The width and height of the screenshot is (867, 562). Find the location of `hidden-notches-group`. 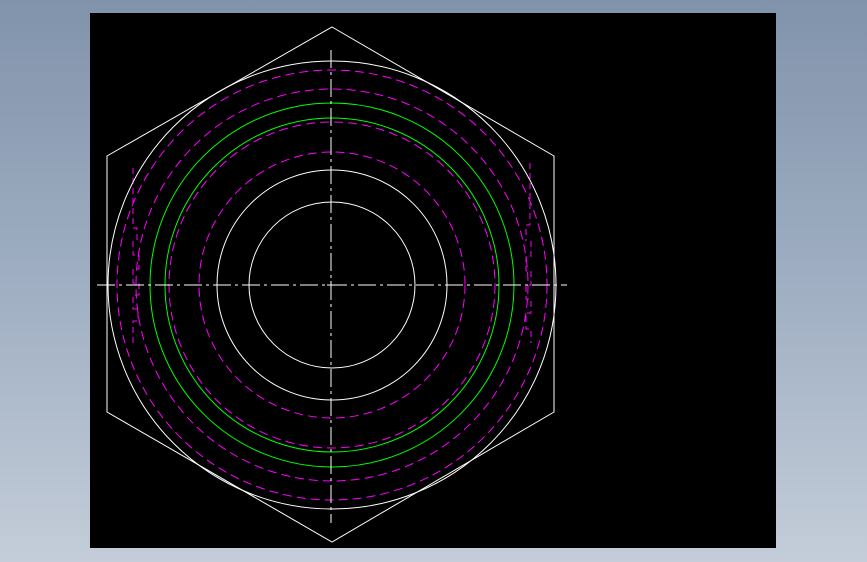

hidden-notches-group is located at coordinates (332, 253).